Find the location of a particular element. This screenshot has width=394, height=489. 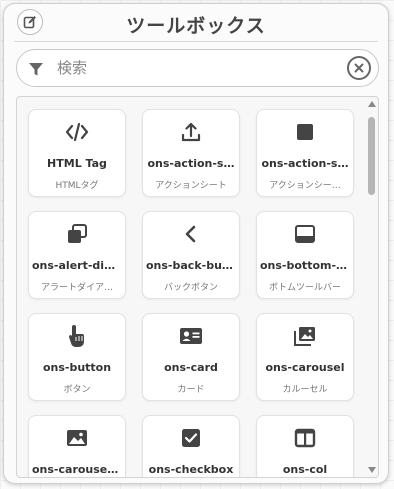

id-card-icon is located at coordinates (191, 336).